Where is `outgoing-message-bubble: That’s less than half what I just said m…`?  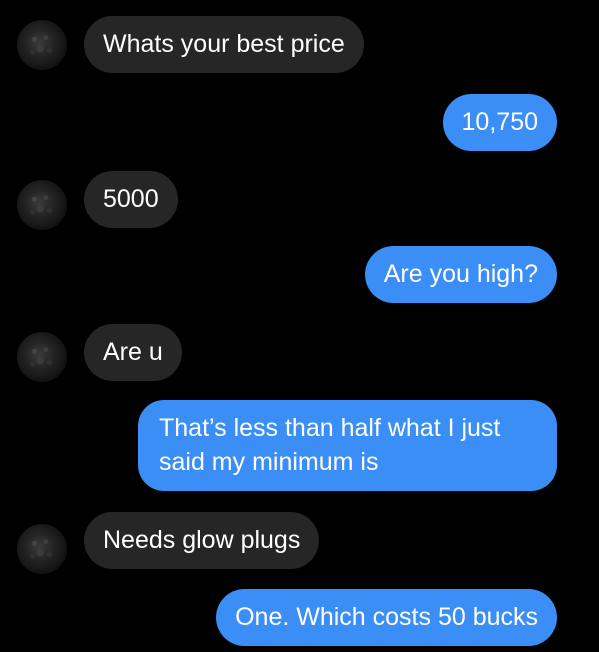
outgoing-message-bubble: That’s less than half what I just said m… is located at coordinates (347, 445).